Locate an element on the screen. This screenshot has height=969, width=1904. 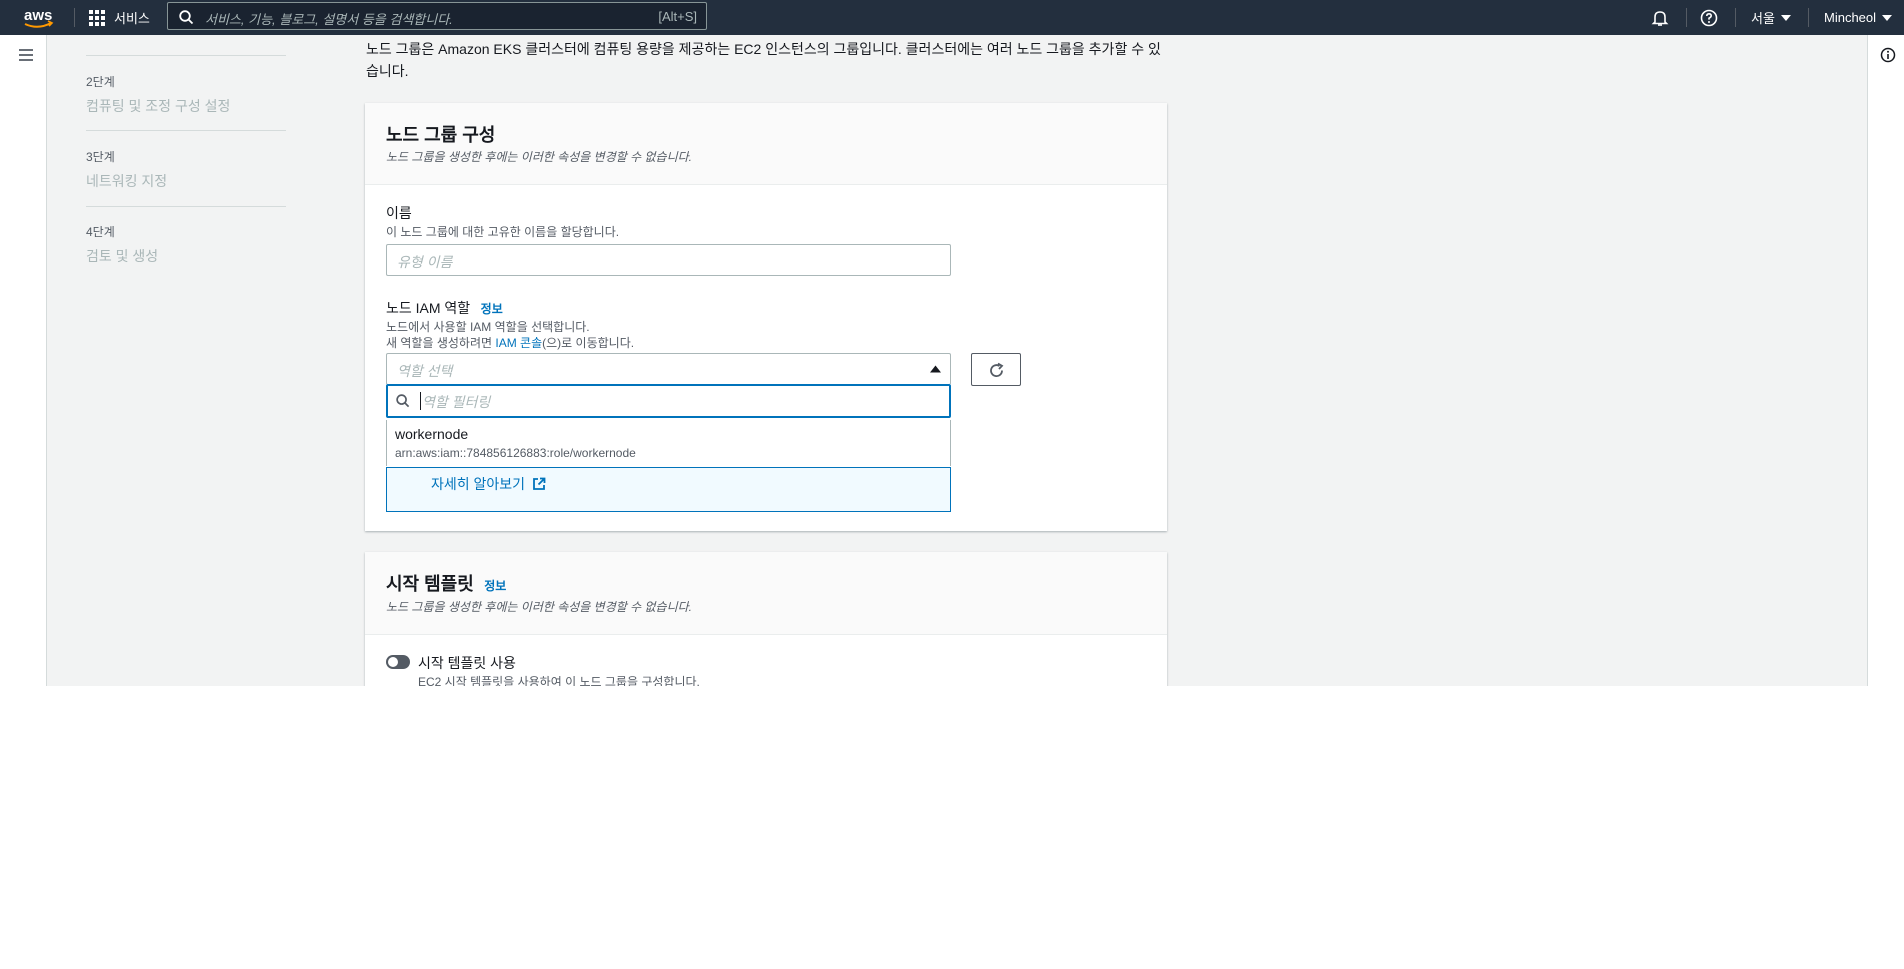
info-icon is located at coordinates (1888, 55).